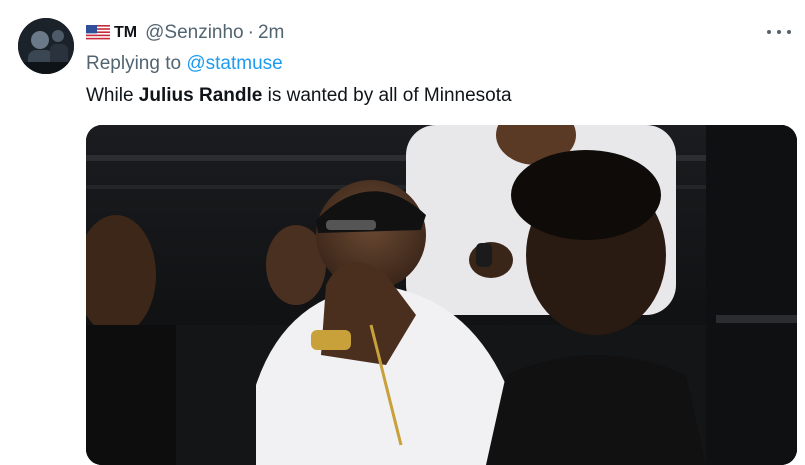 Image resolution: width=805 pixels, height=465 pixels. Describe the element at coordinates (46, 46) in the screenshot. I see `avatar` at that location.